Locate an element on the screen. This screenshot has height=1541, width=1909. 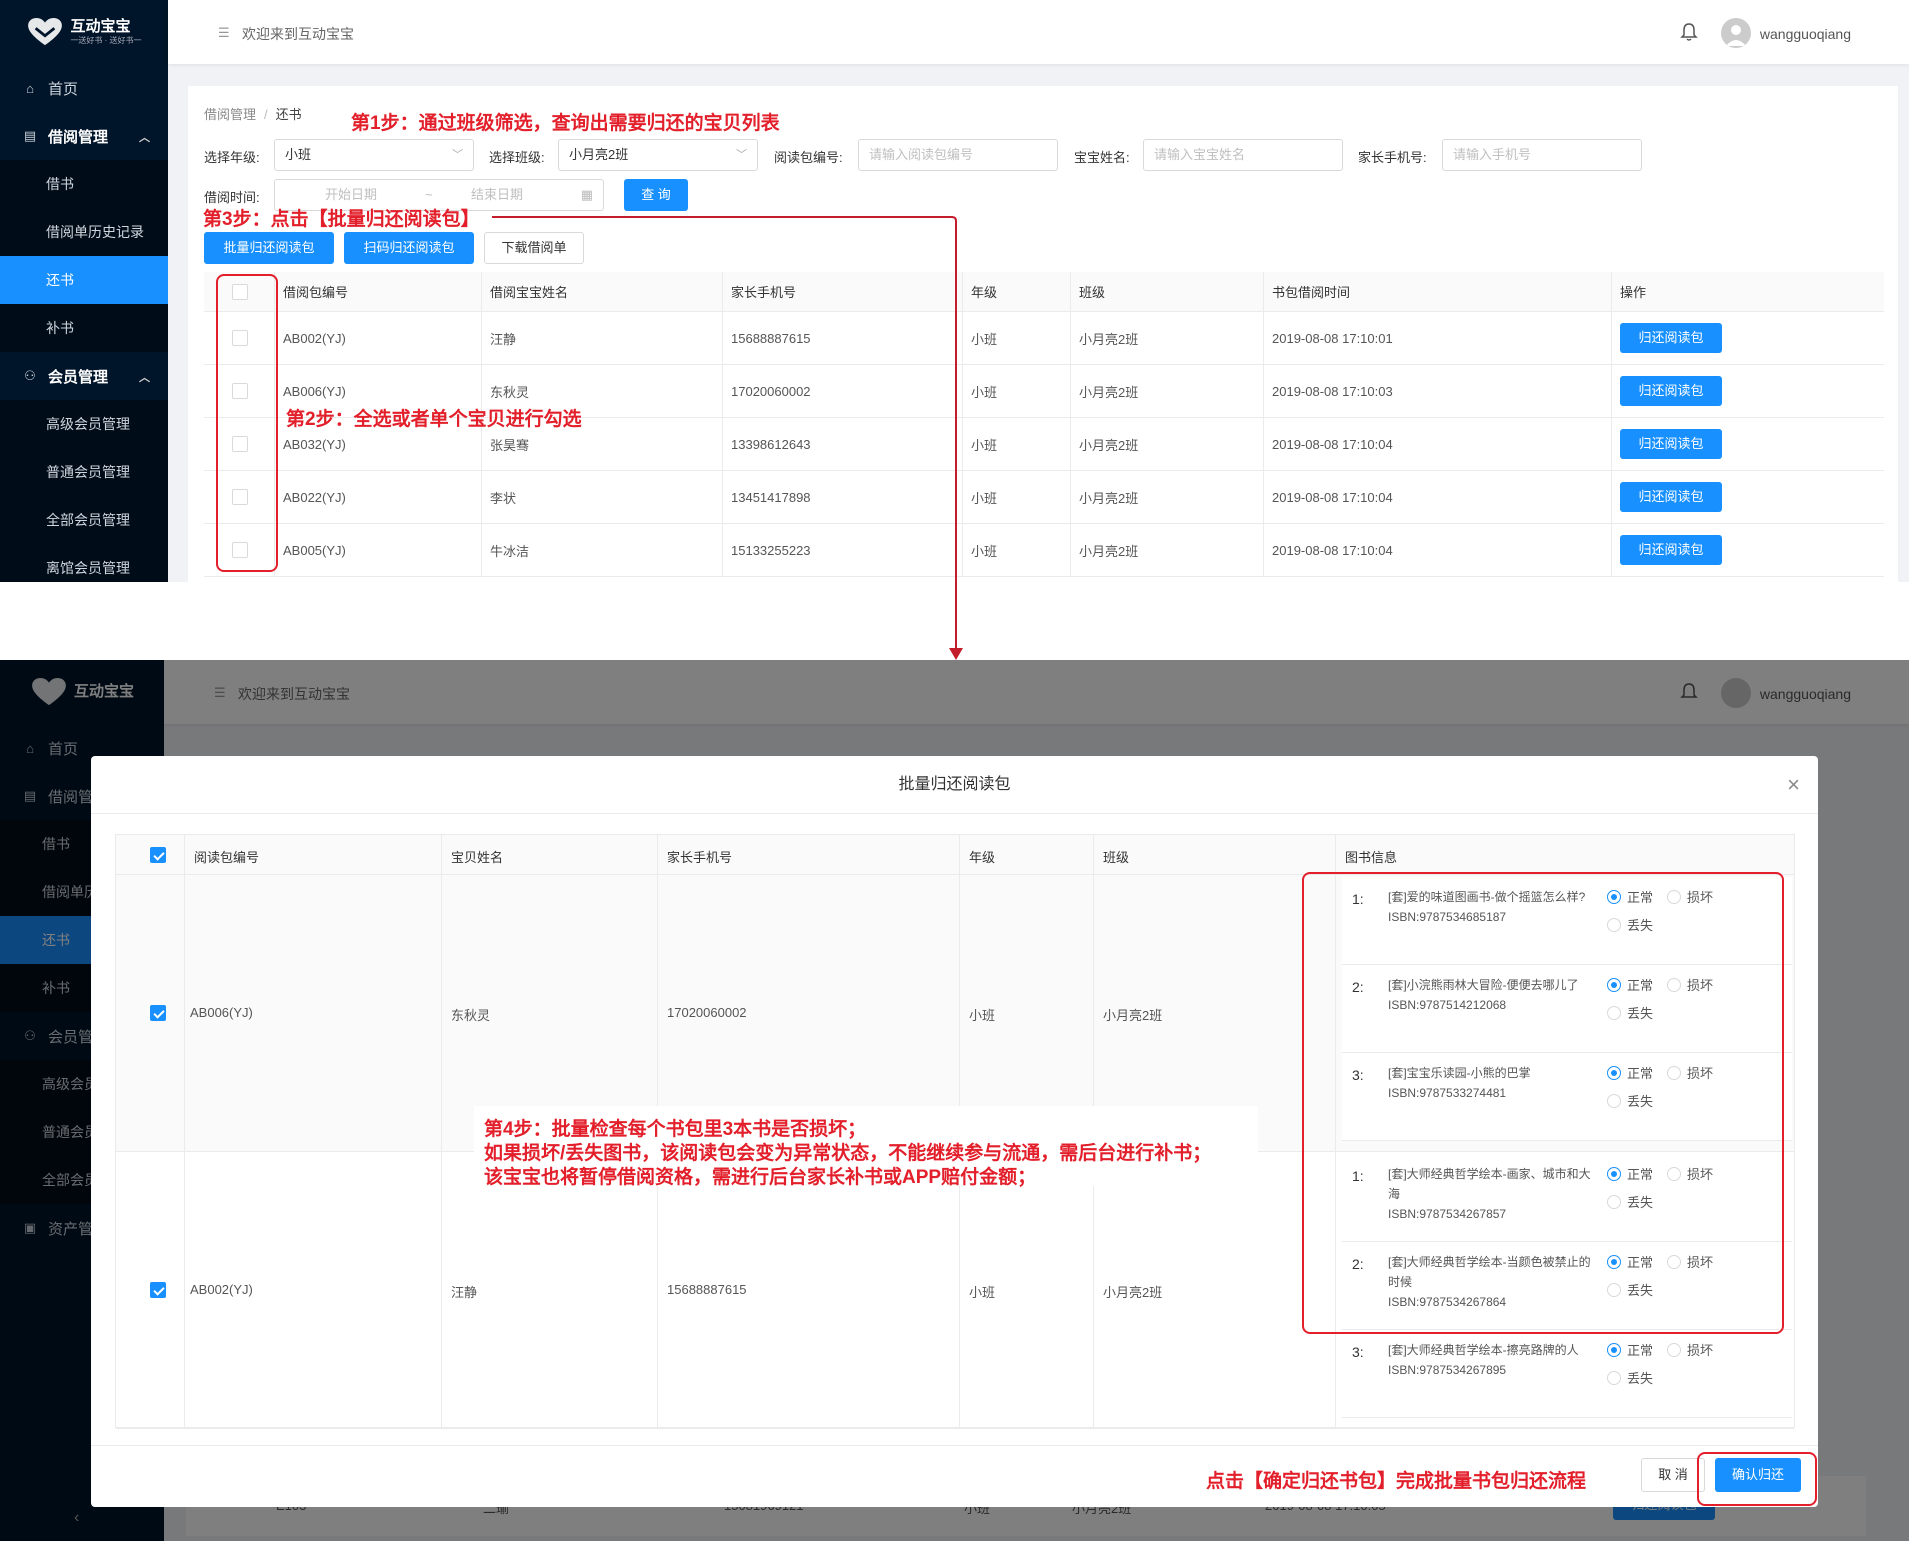
book-number: 3: is located at coordinates (1358, 1352).